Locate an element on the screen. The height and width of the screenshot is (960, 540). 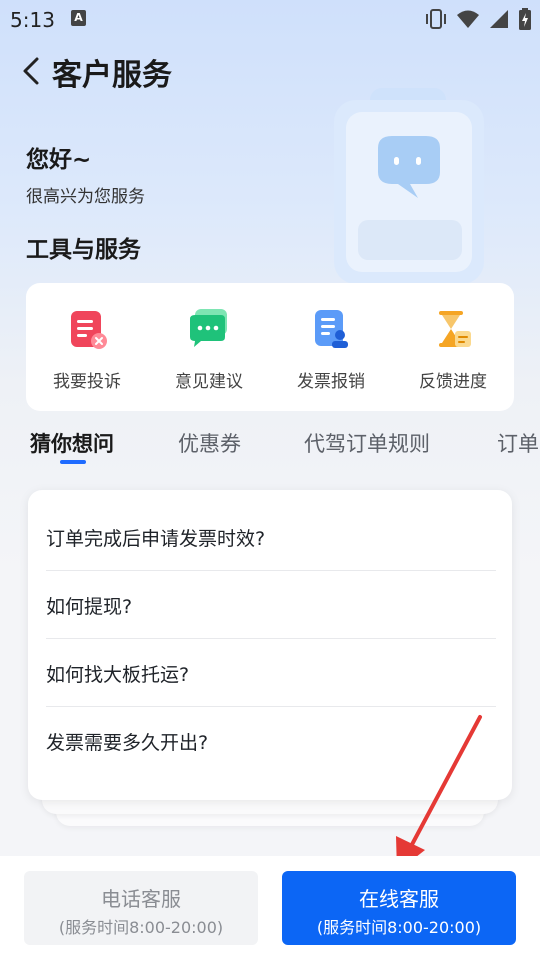
greeting-subtitle: 很高兴为您服务 is located at coordinates (85, 197).